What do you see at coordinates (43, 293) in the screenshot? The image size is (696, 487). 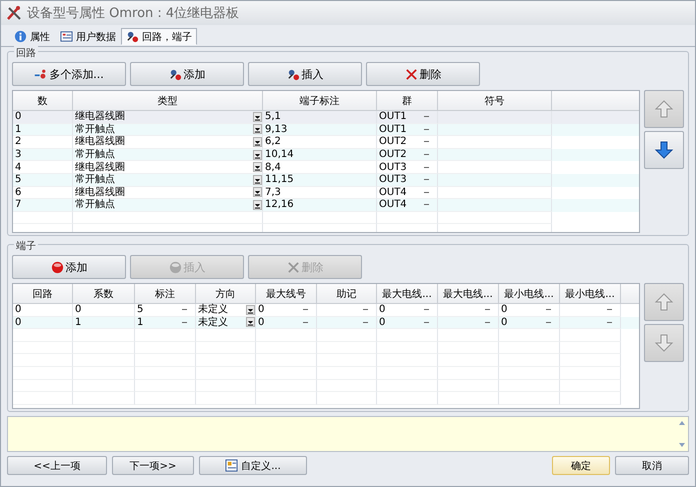 I see `column-header: 回路` at bounding box center [43, 293].